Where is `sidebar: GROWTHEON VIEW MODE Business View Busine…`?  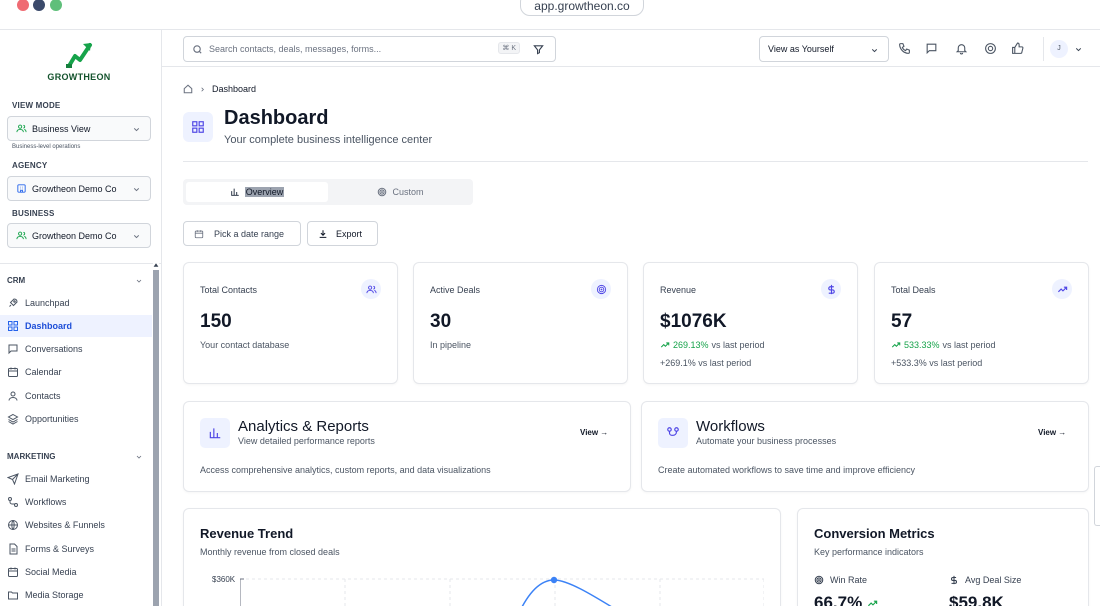 sidebar: GROWTHEON VIEW MODE Business View Busine… is located at coordinates (81, 318).